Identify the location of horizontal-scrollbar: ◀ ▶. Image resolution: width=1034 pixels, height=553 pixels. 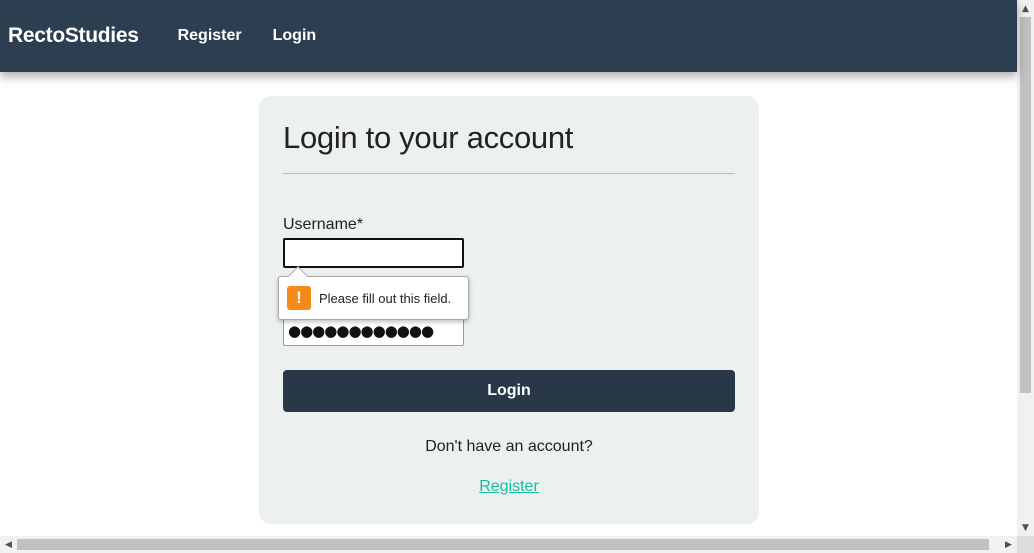
(508, 544).